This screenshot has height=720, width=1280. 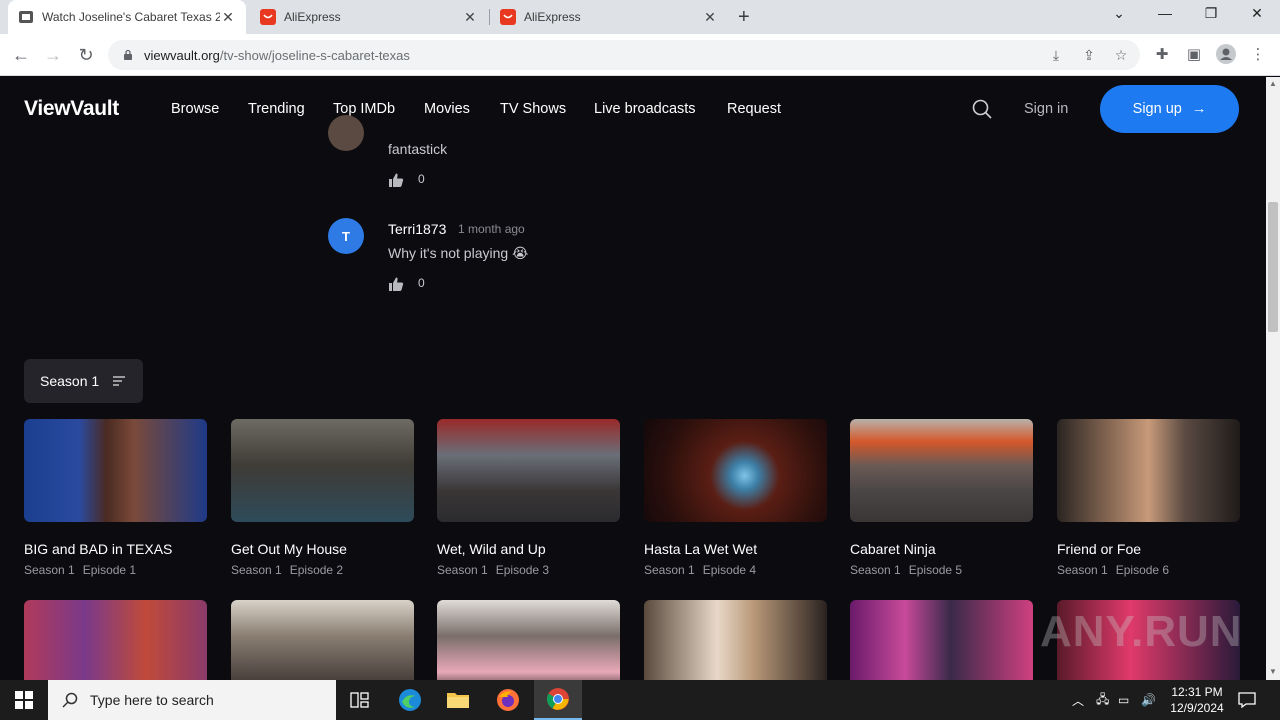 What do you see at coordinates (322, 570) in the screenshot?
I see `episode-meta: Season 1 Episode 2` at bounding box center [322, 570].